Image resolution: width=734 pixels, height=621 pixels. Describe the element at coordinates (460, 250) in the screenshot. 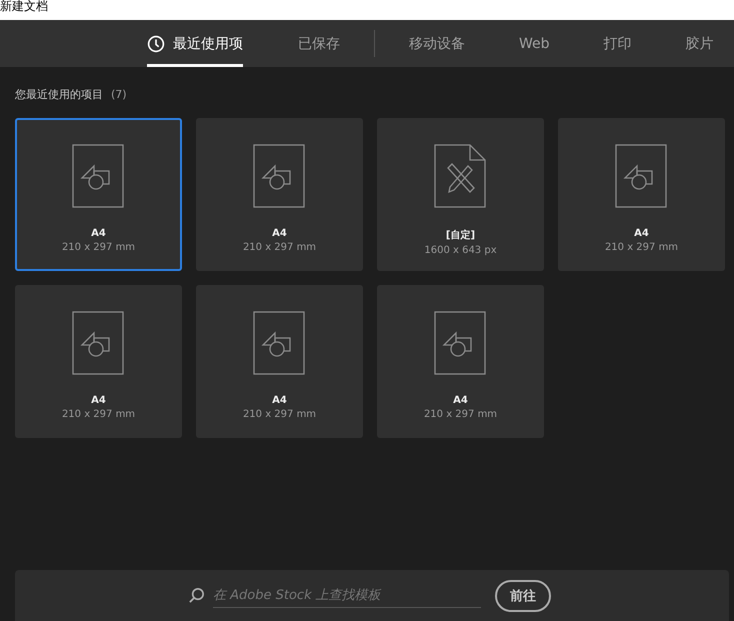

I see `preset-size: 1600 x 643 px` at that location.